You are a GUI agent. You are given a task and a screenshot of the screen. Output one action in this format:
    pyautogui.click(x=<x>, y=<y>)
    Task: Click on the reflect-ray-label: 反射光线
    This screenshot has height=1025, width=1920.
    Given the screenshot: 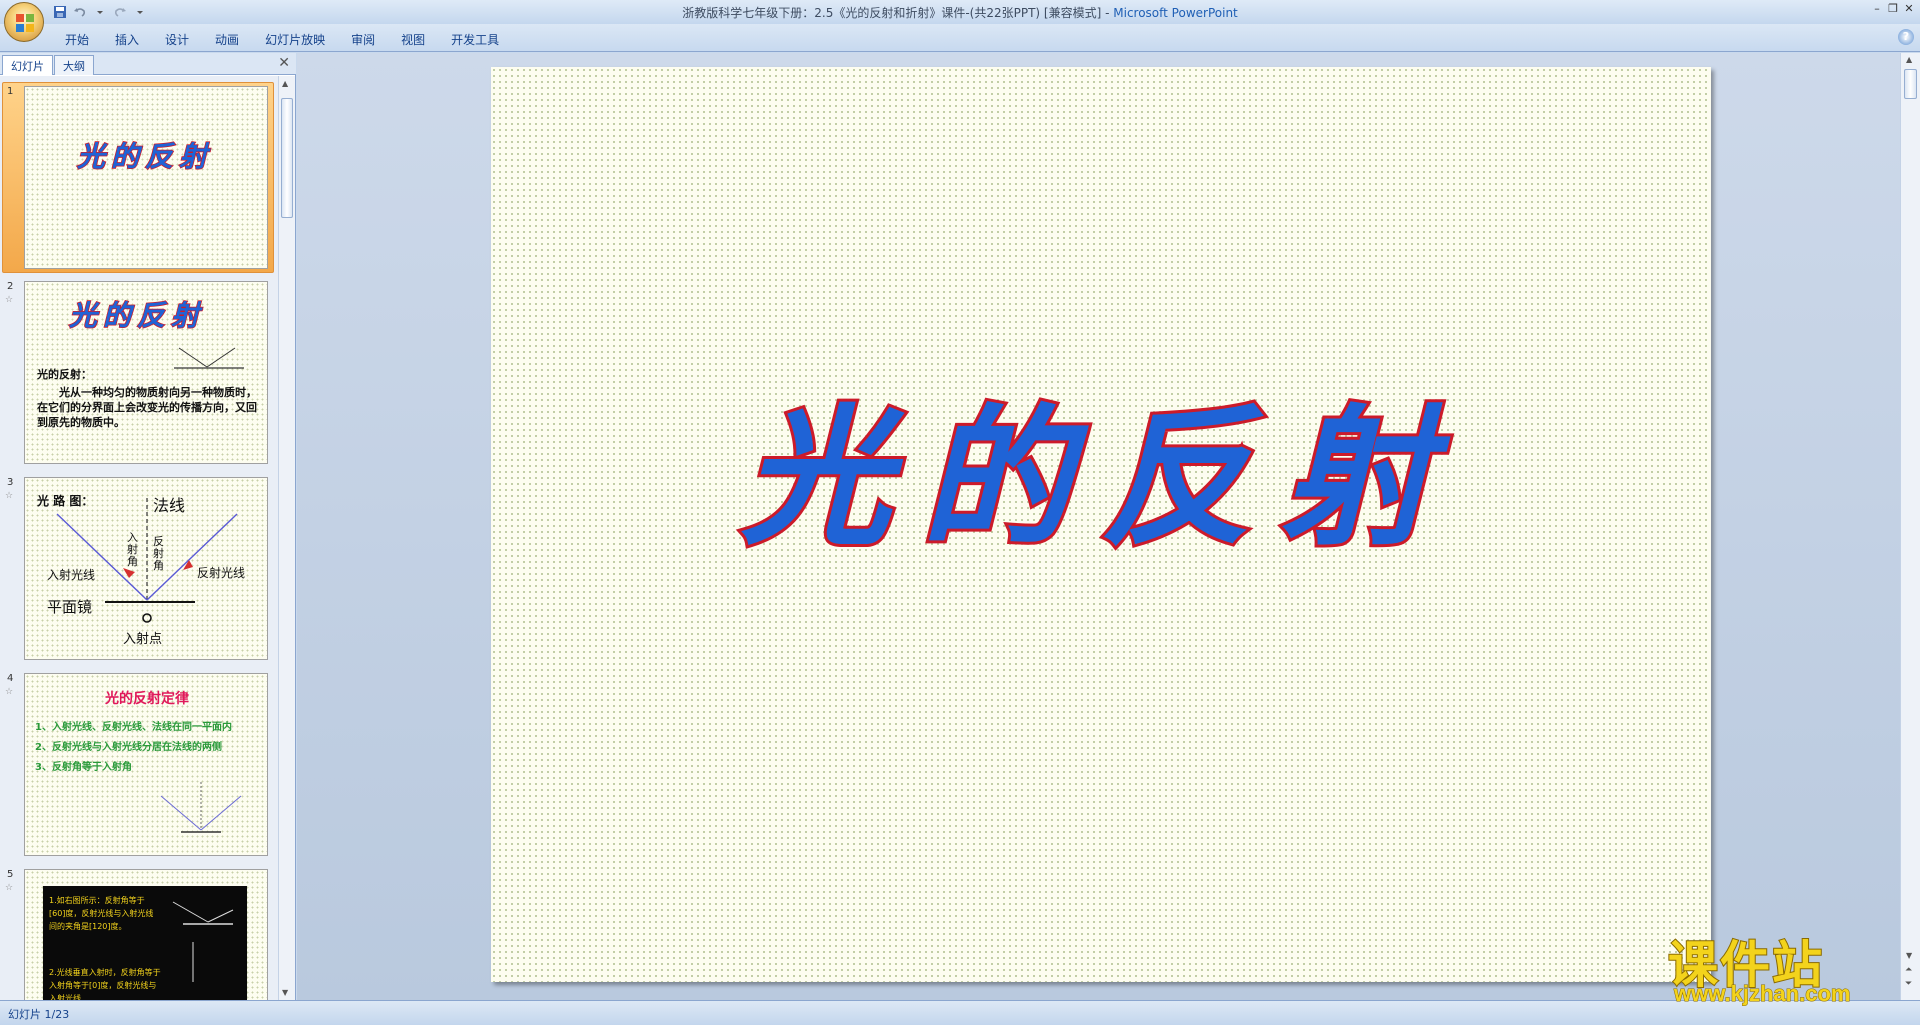 What is the action you would take?
    pyautogui.click(x=221, y=573)
    